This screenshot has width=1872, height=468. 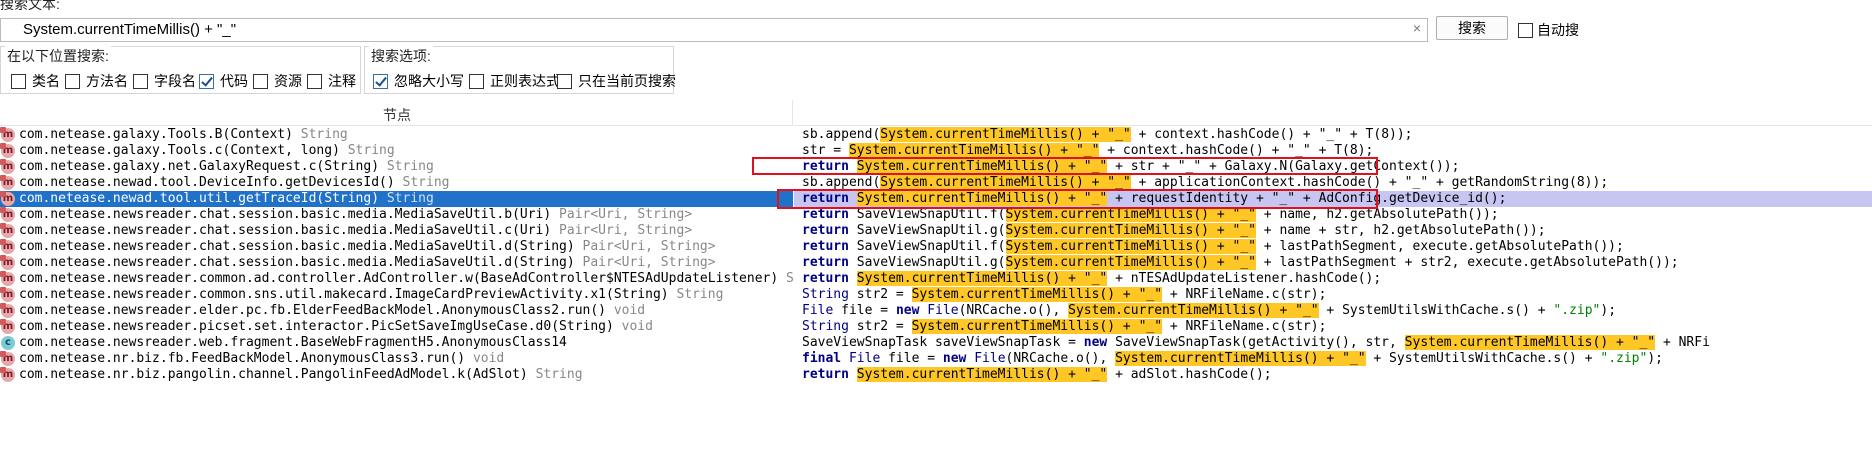 What do you see at coordinates (1260, 342) in the screenshot?
I see `code-token: SaveViewSnapTask(getActivity(), str,` at bounding box center [1260, 342].